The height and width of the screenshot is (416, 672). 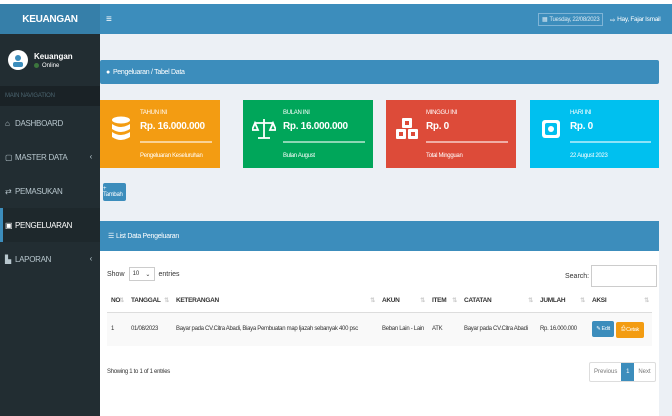 I want to click on menu-toggle-icon: ≡, so click(x=109, y=19).